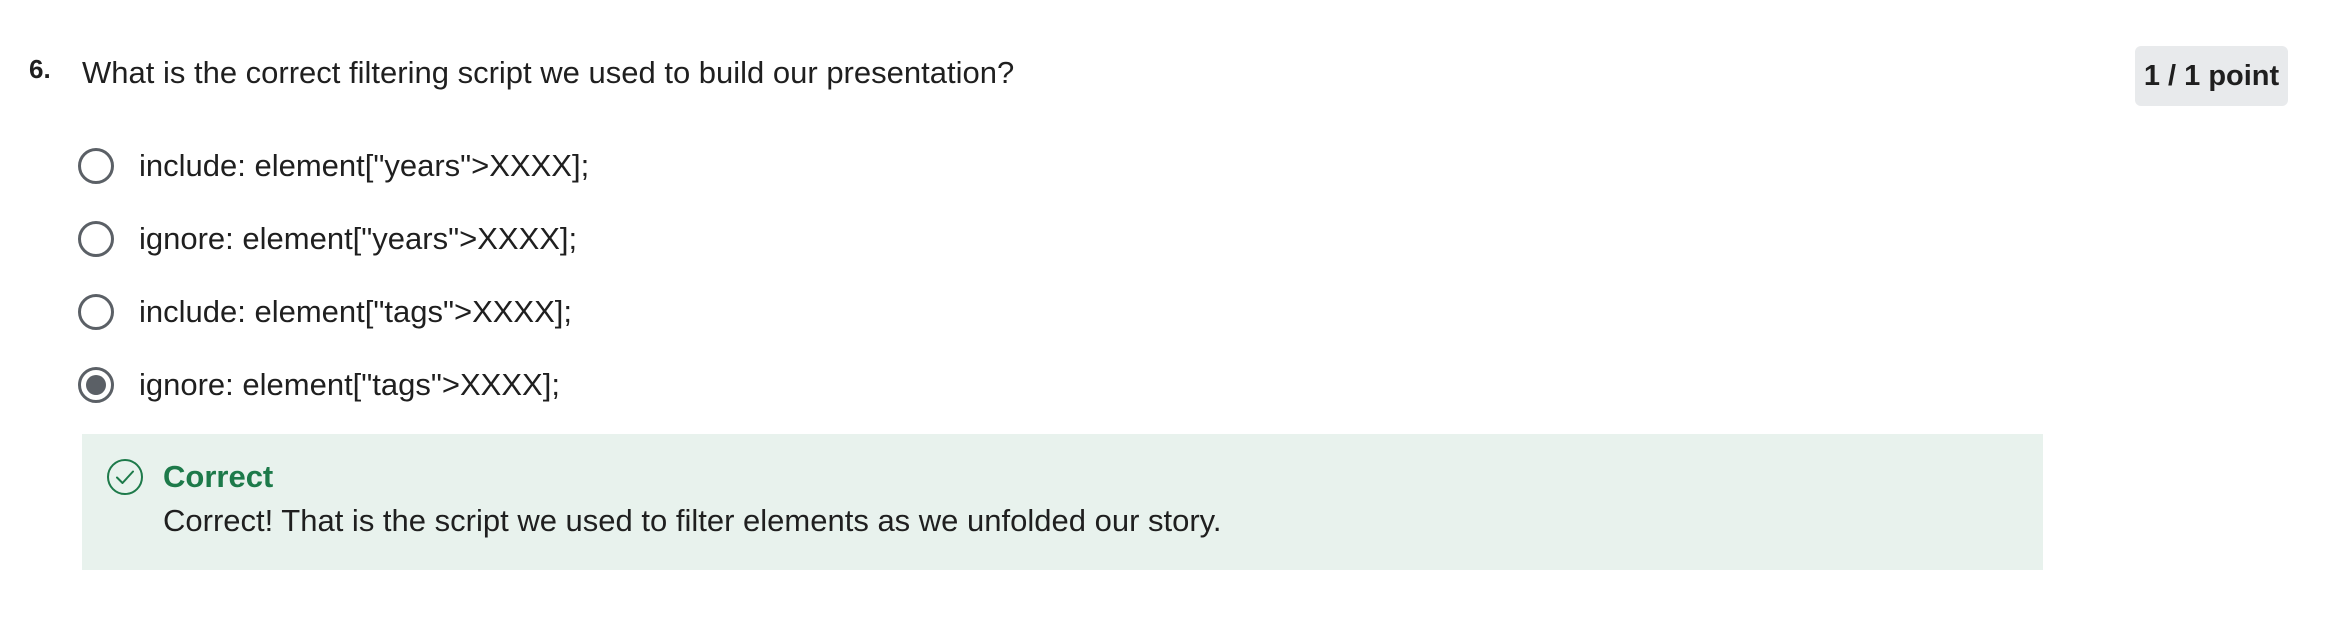 The height and width of the screenshot is (624, 2329). I want to click on radio-selected-dot, so click(96, 385).